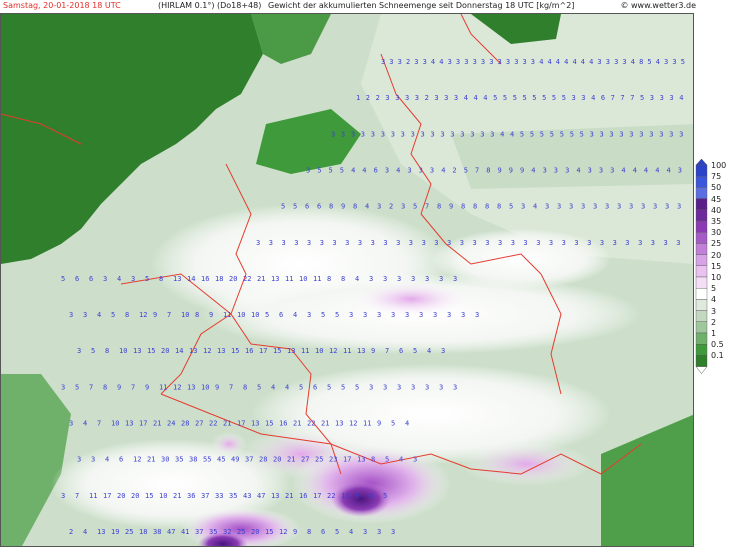  Describe the element at coordinates (283, 424) in the screenshot. I see `snow-value: 16` at that location.